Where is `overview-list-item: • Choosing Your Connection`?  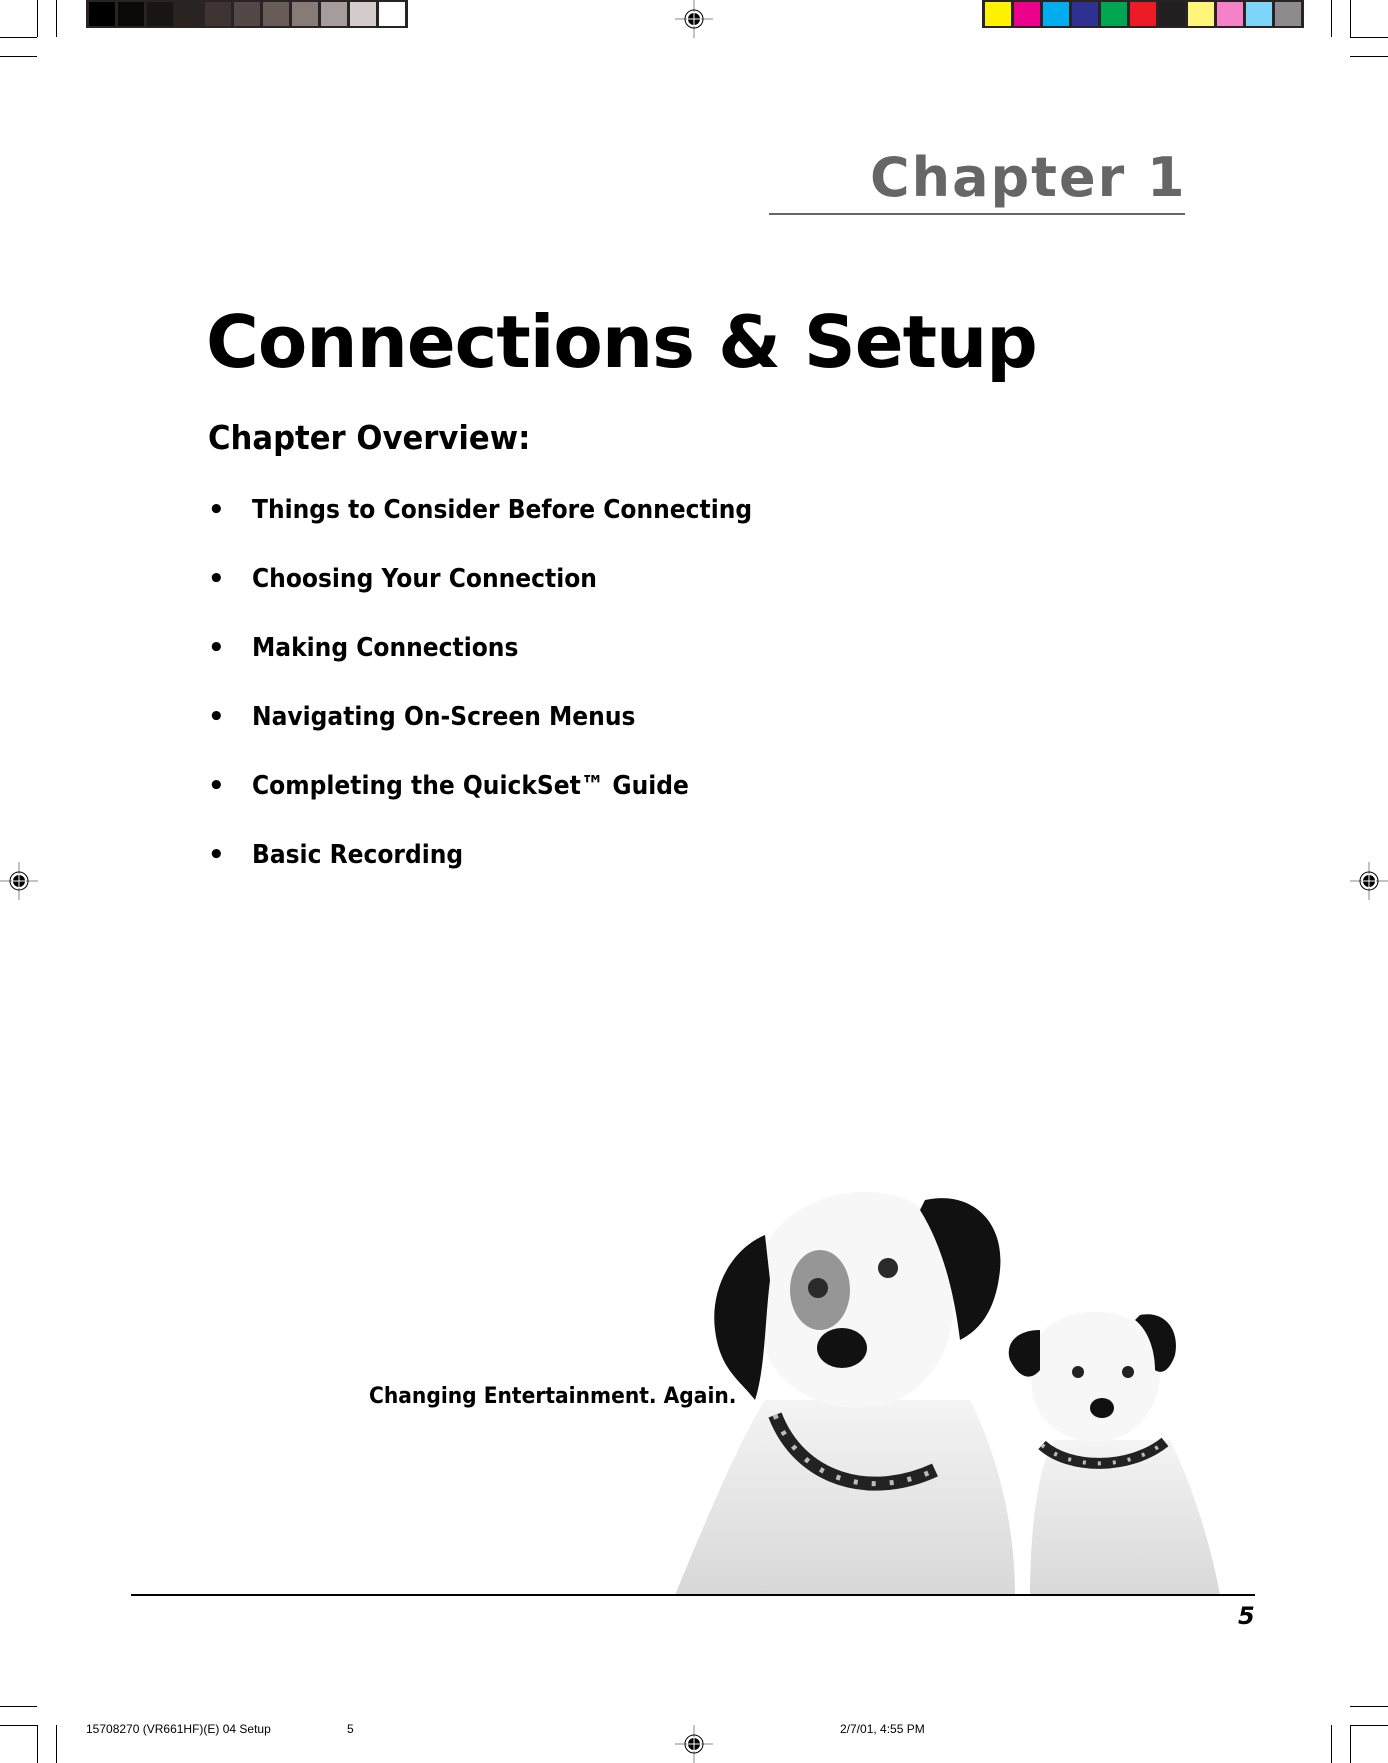 overview-list-item: • Choosing Your Connection is located at coordinates (508, 598).